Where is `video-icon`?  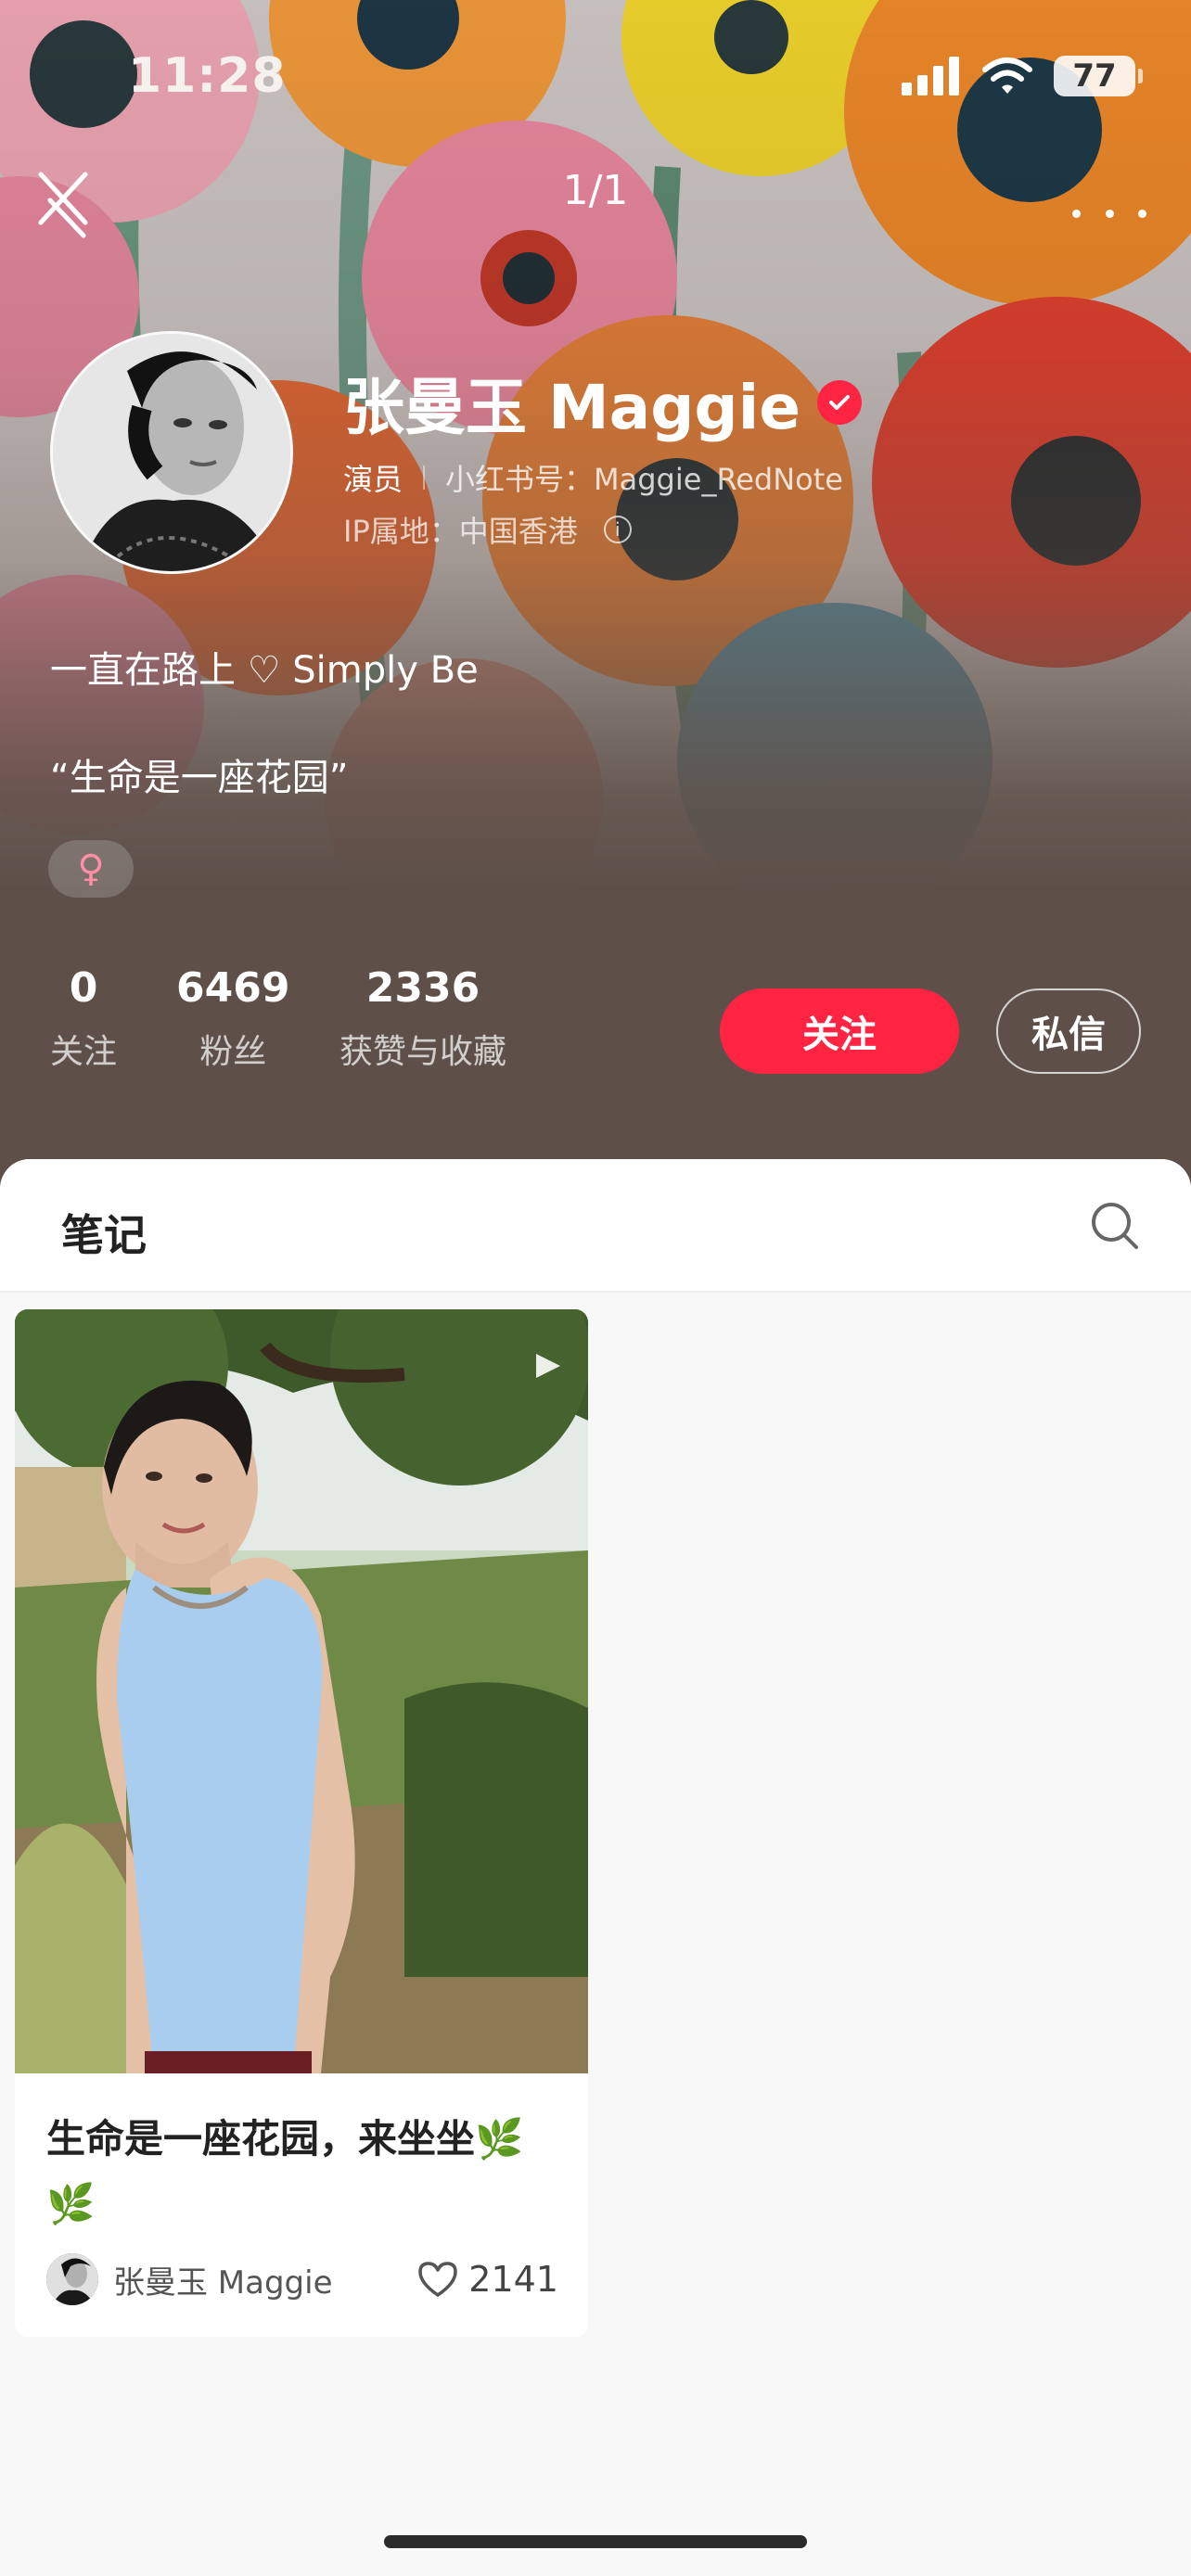 video-icon is located at coordinates (548, 1366).